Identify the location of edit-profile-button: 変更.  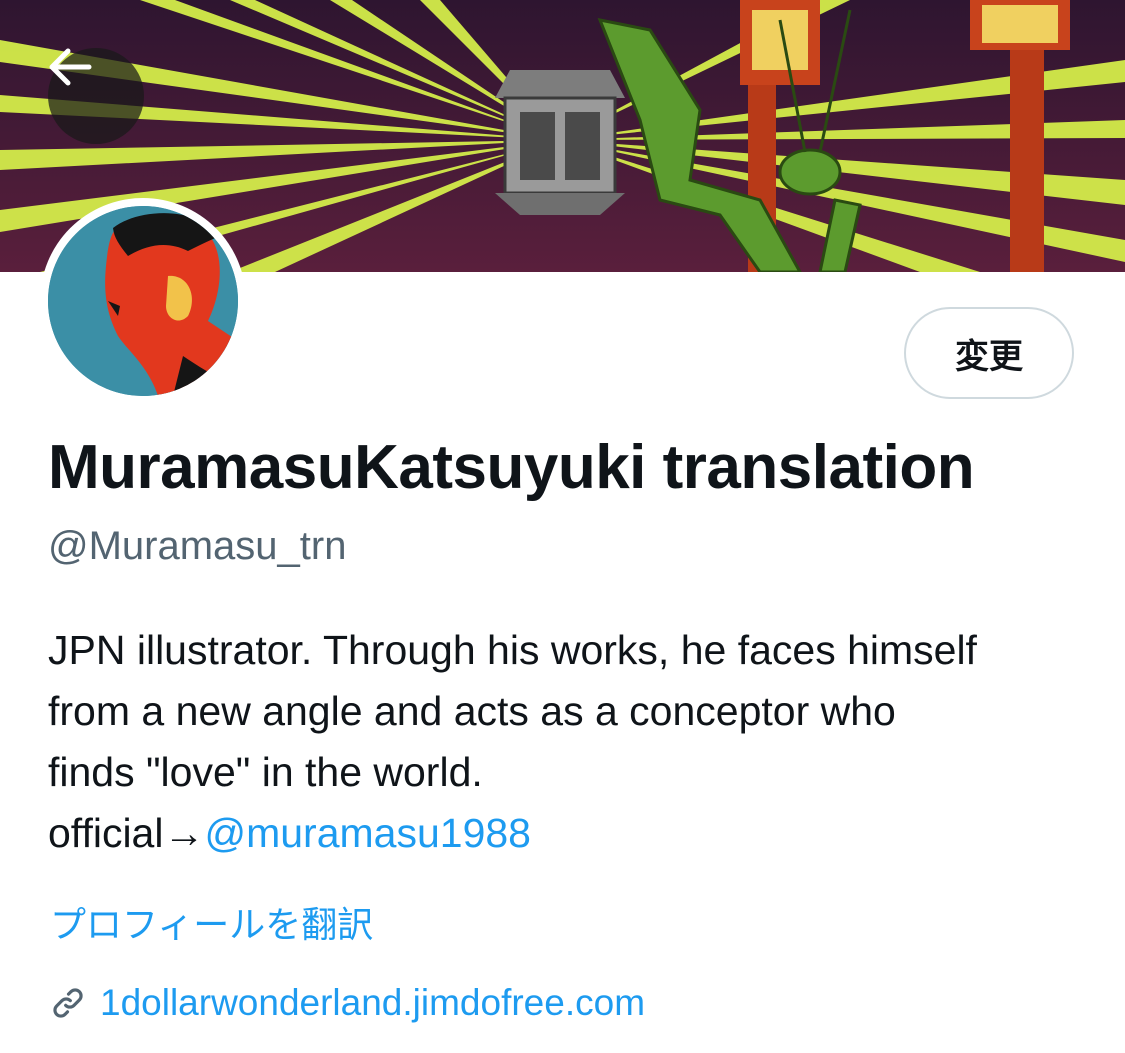
(989, 353).